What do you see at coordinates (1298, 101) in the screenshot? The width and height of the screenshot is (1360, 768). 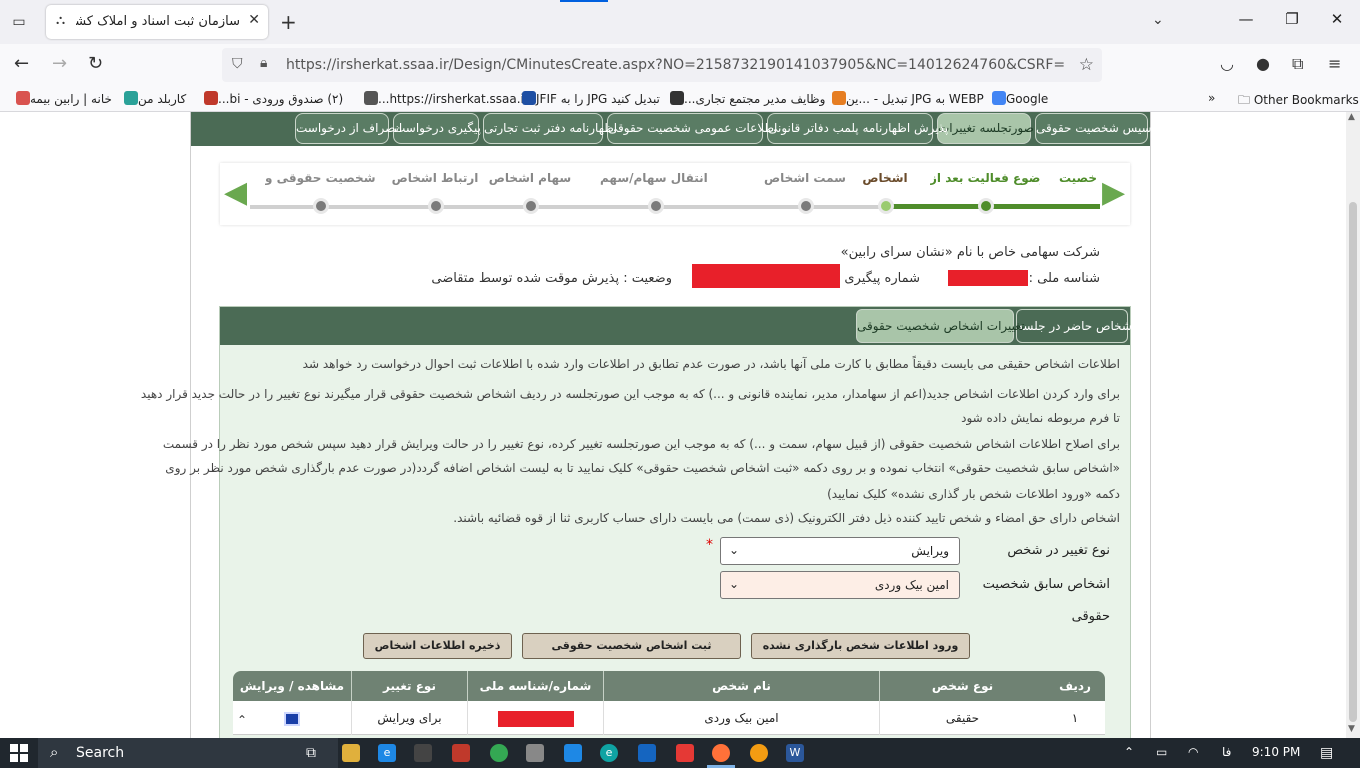 I see `other-bookmarks: 🗀 Other Bookmarks` at bounding box center [1298, 101].